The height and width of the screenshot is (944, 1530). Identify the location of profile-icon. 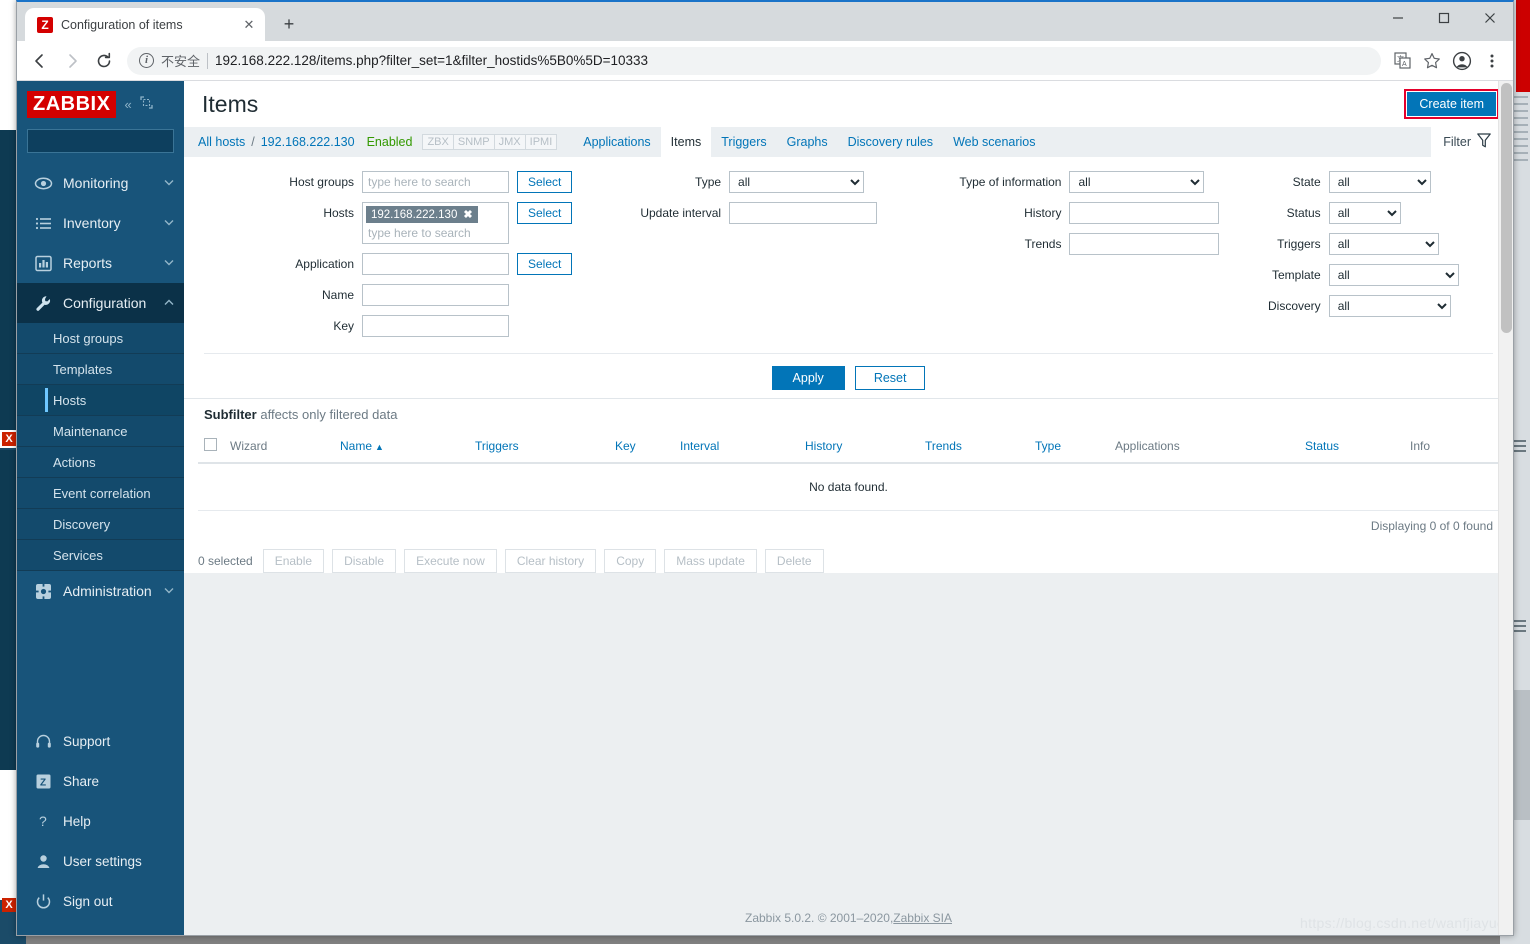
(1462, 61).